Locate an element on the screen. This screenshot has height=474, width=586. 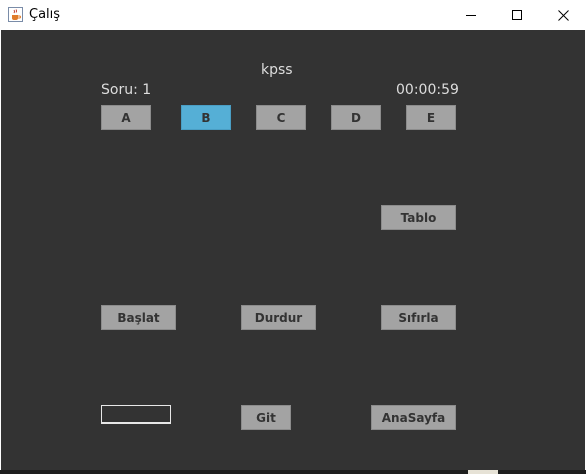
option-b-button: B is located at coordinates (206, 117).